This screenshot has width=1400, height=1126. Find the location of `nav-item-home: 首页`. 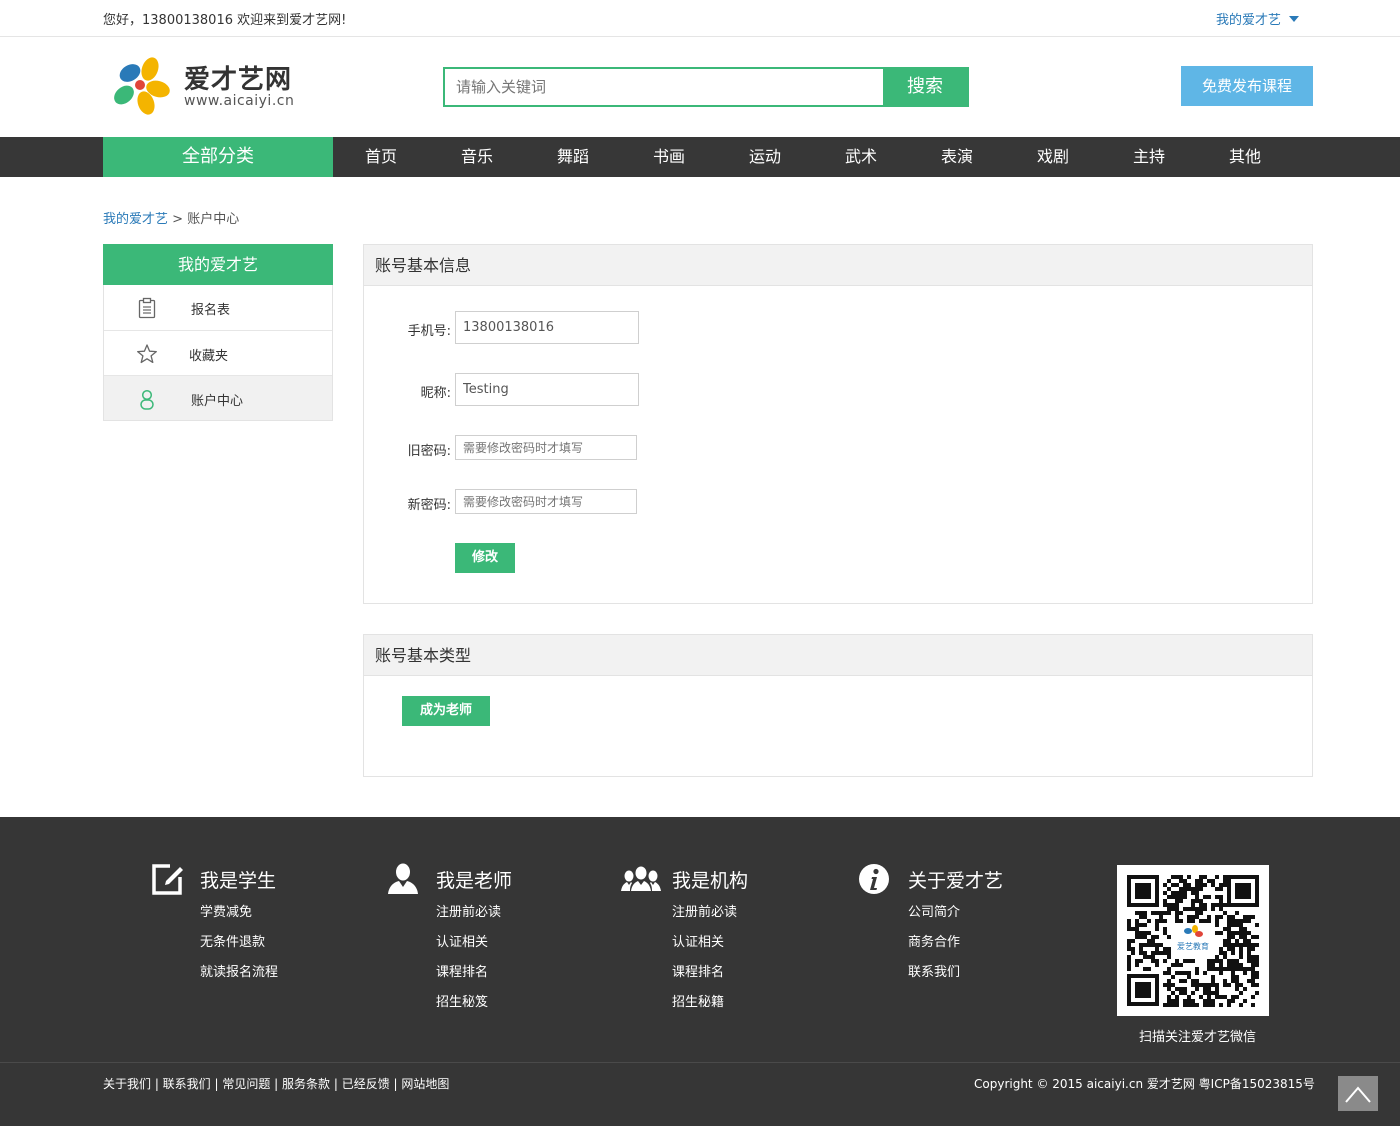

nav-item-home: 首页 is located at coordinates (381, 157).